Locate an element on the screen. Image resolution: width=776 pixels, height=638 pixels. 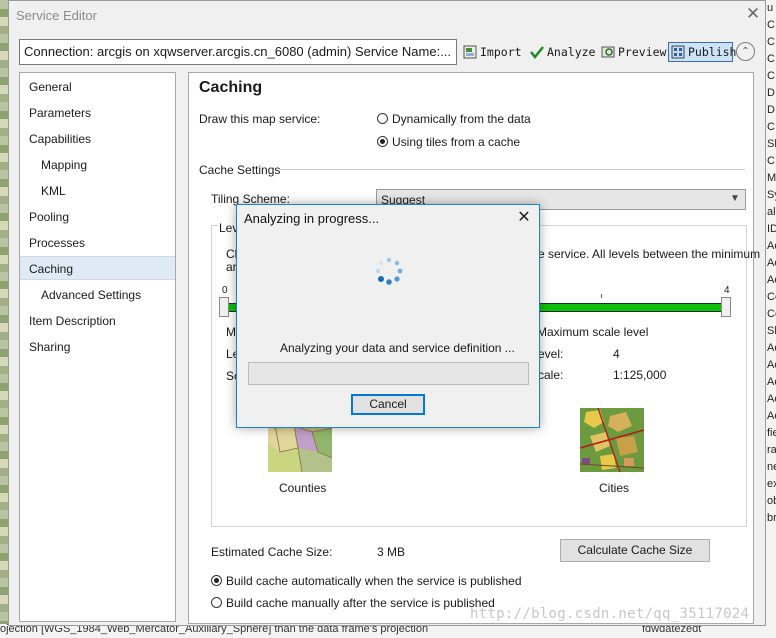
counties-label: Counties is located at coordinates (303, 488).